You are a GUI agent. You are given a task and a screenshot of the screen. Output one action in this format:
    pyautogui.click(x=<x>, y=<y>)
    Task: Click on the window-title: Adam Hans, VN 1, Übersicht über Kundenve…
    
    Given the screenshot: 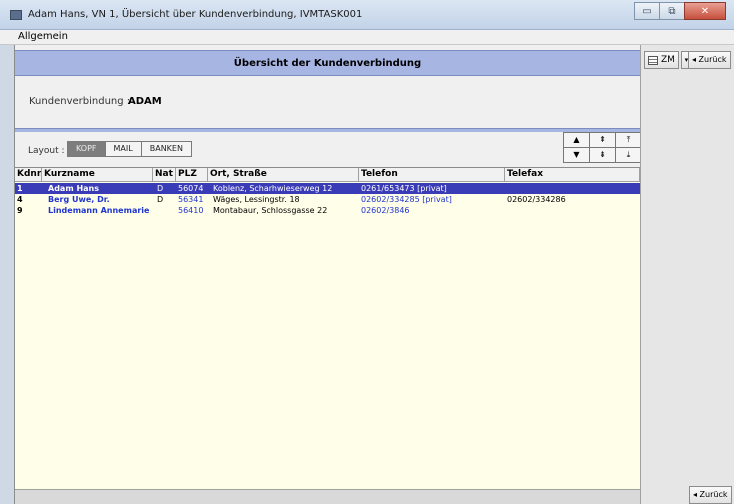 What is the action you would take?
    pyautogui.click(x=195, y=14)
    